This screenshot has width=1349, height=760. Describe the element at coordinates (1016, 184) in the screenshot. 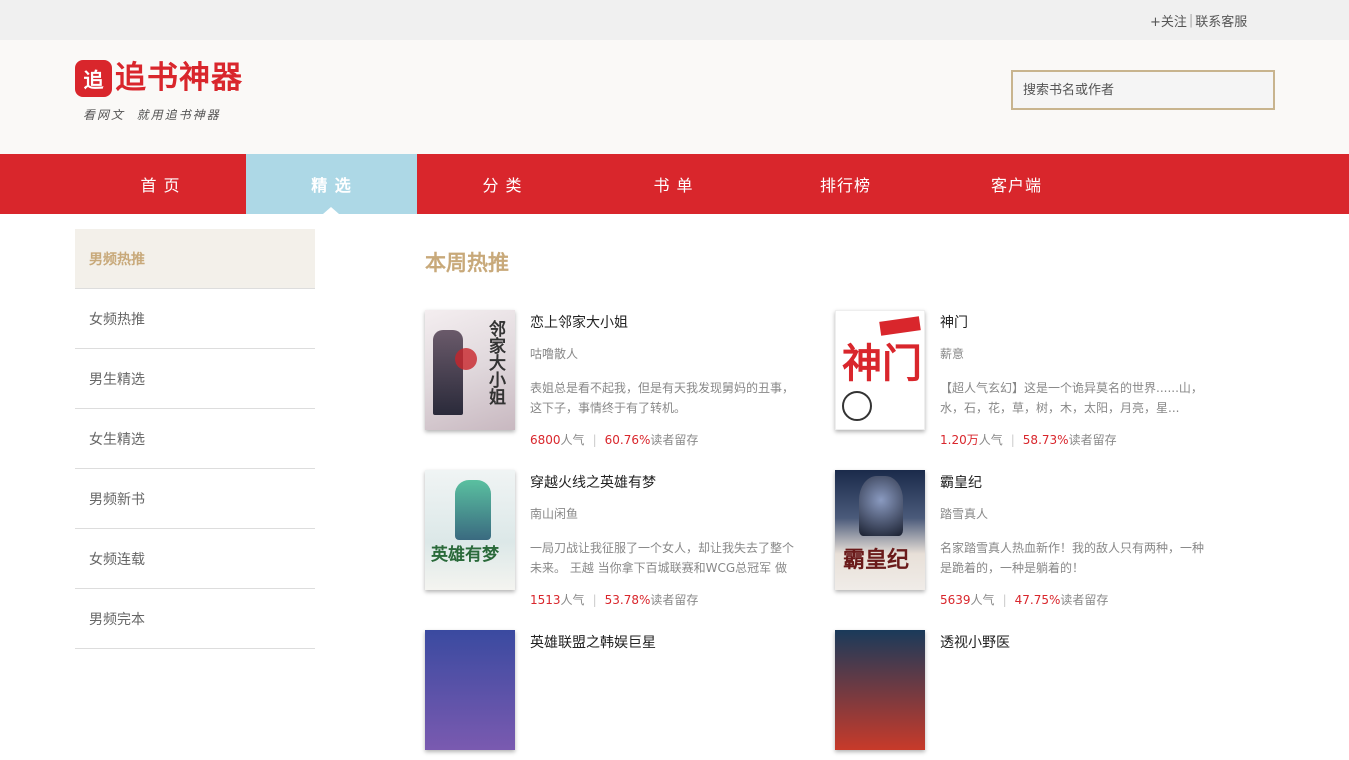

I see `nav-client: 客户端` at that location.